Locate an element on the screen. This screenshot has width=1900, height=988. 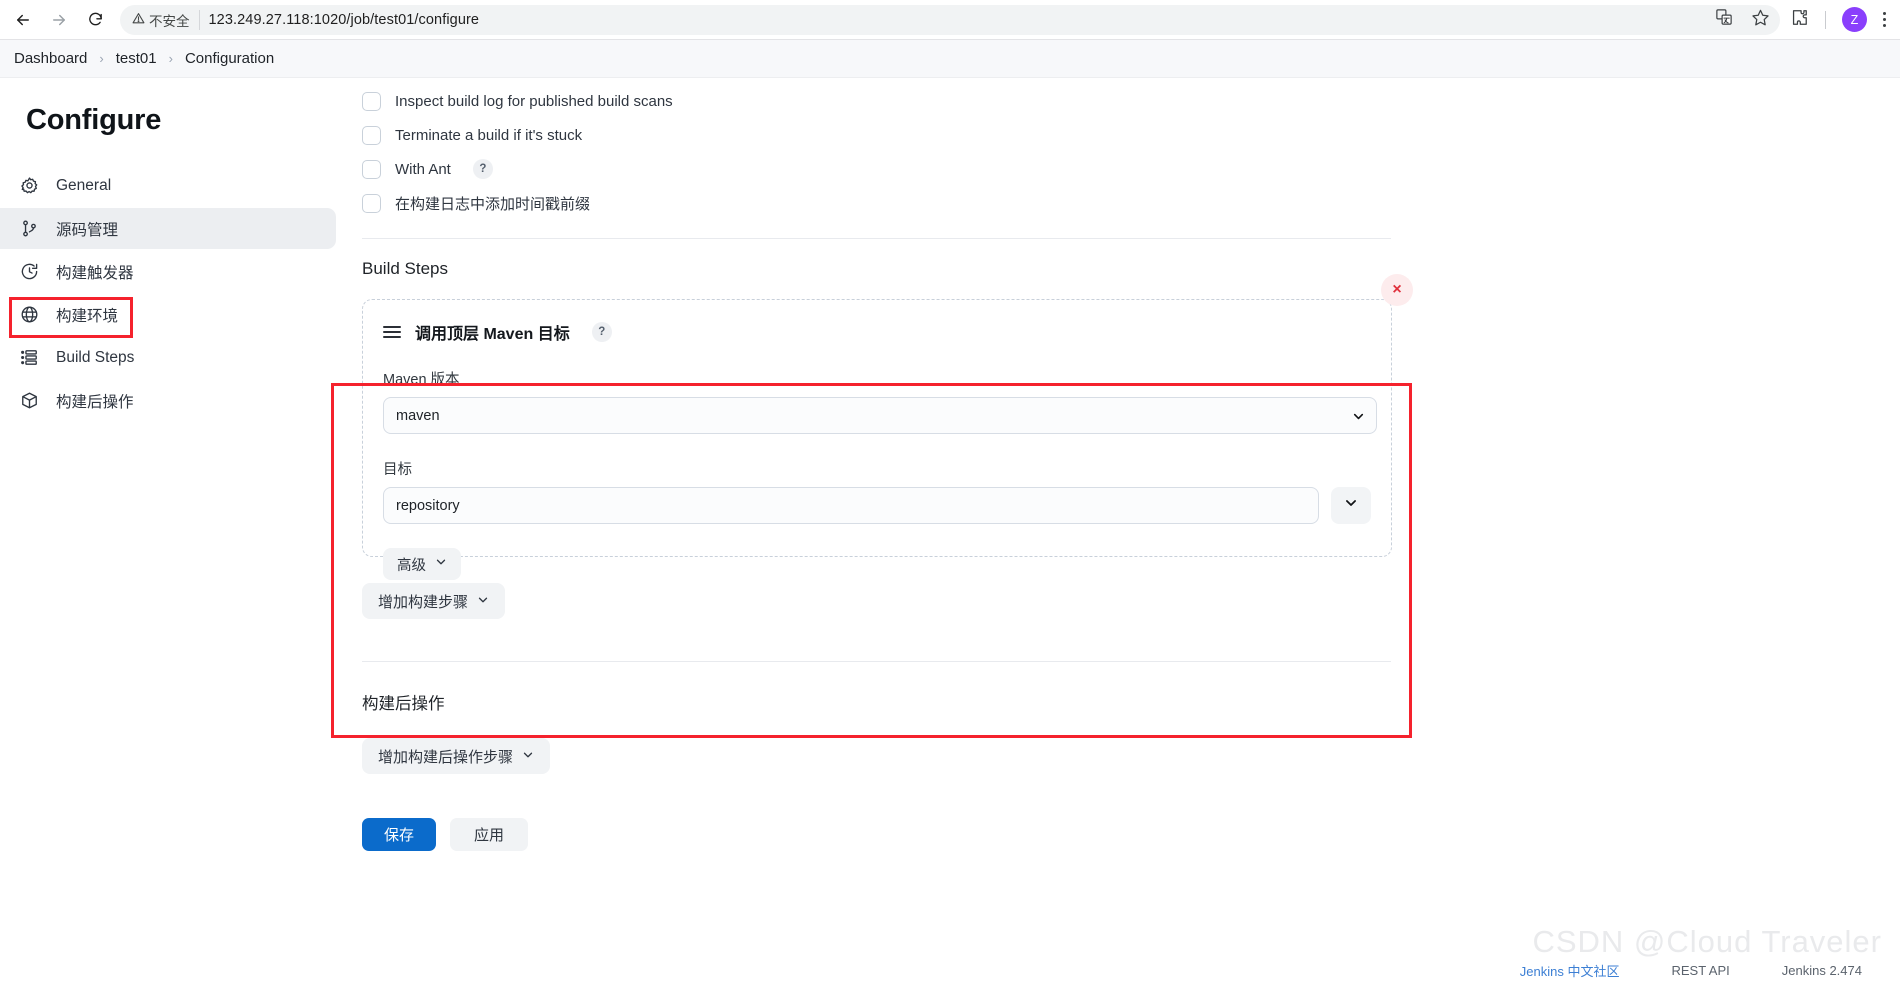
advanced-label: 高级 is located at coordinates (411, 565).